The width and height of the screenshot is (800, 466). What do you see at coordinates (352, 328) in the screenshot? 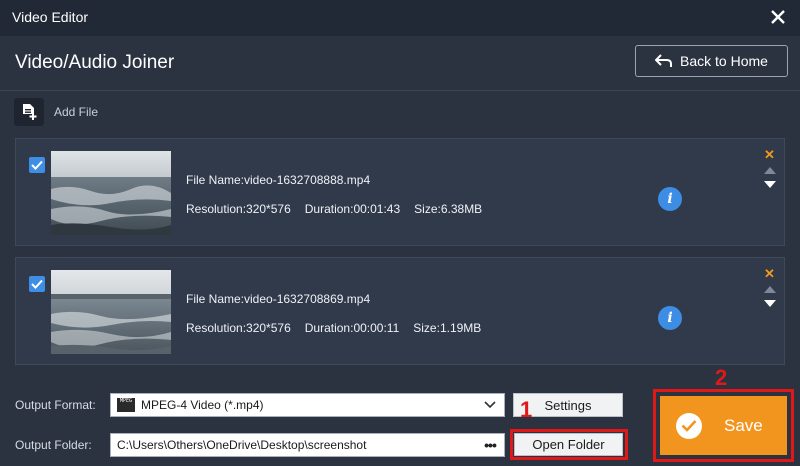
I see `file-duration: Duration:00:00:11` at bounding box center [352, 328].